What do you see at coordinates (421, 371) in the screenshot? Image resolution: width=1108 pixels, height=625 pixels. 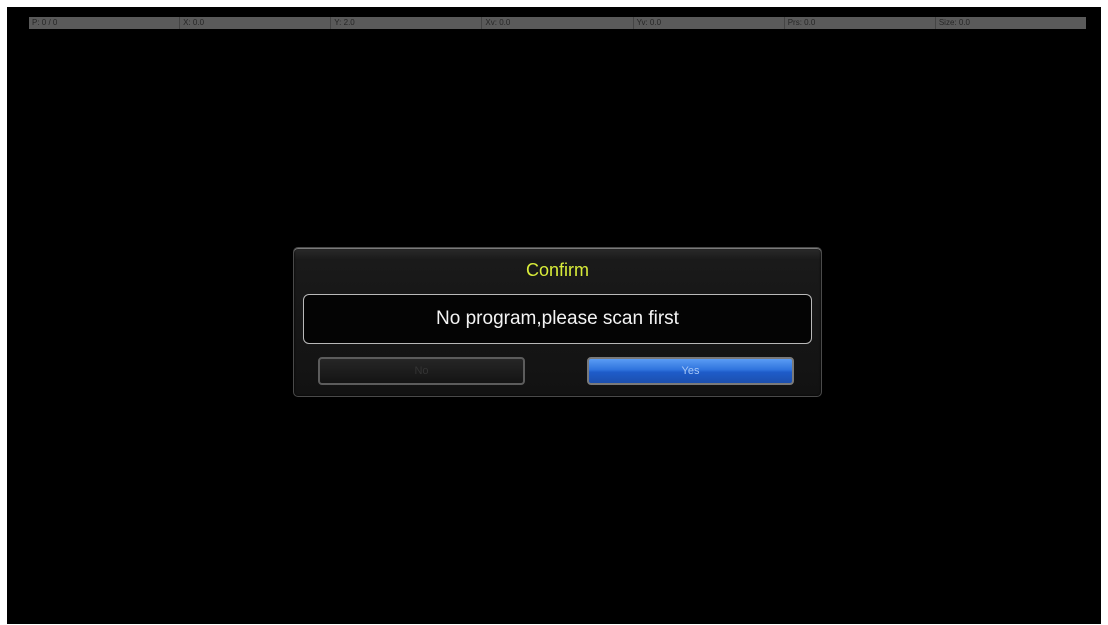 I see `no-button: No` at bounding box center [421, 371].